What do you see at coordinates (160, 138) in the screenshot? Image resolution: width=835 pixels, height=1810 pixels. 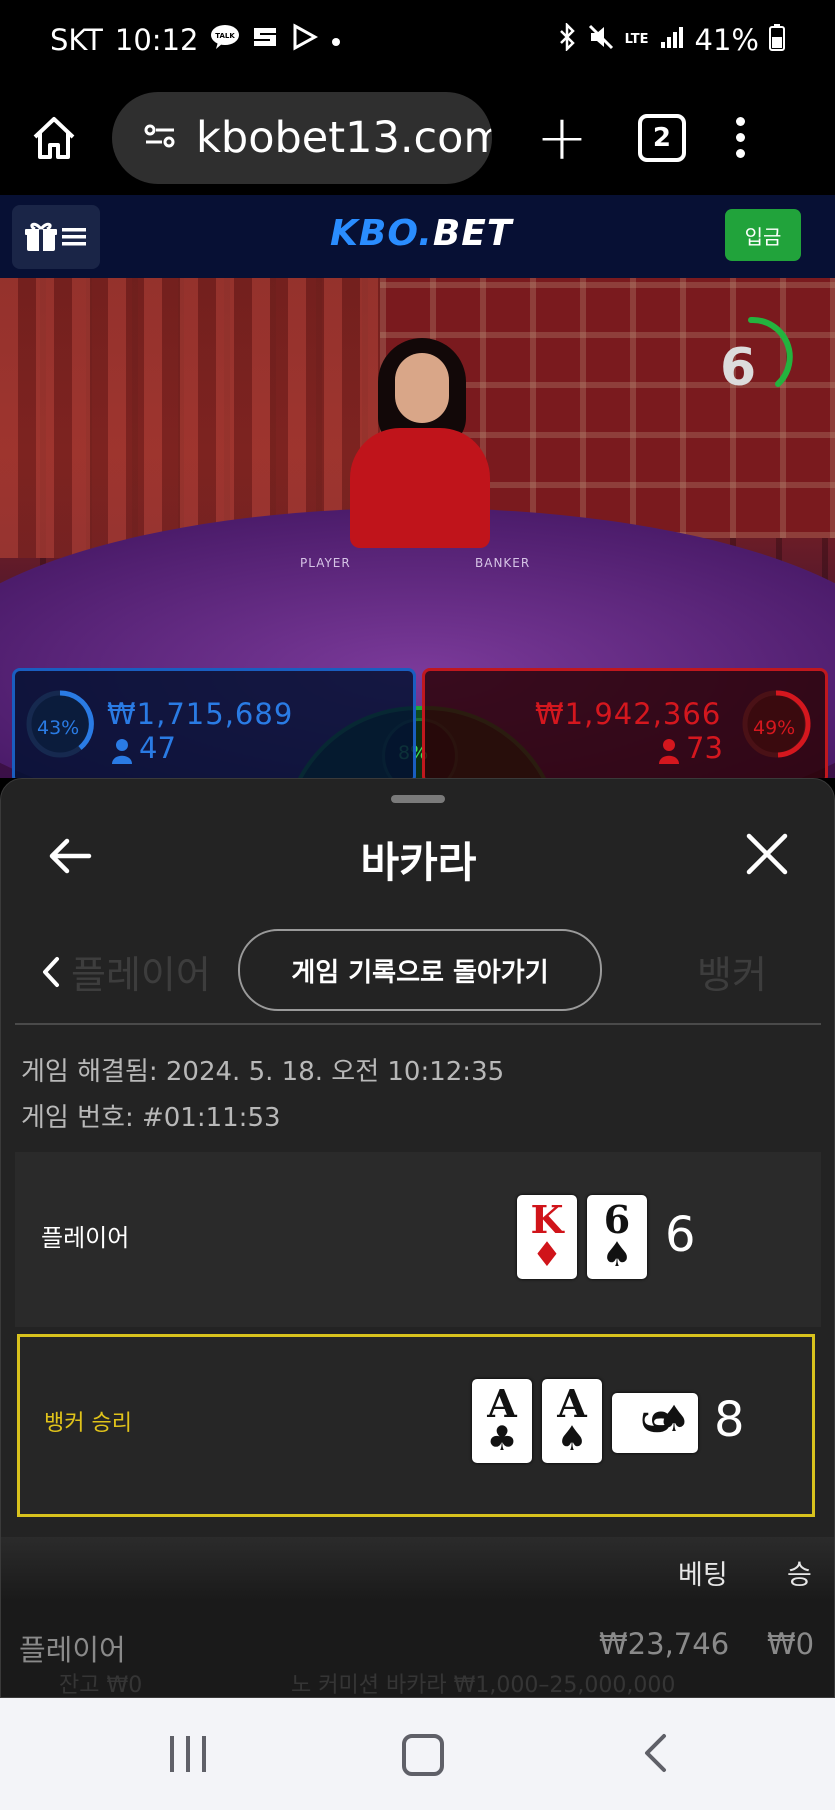 I see `site-settings-icon` at bounding box center [160, 138].